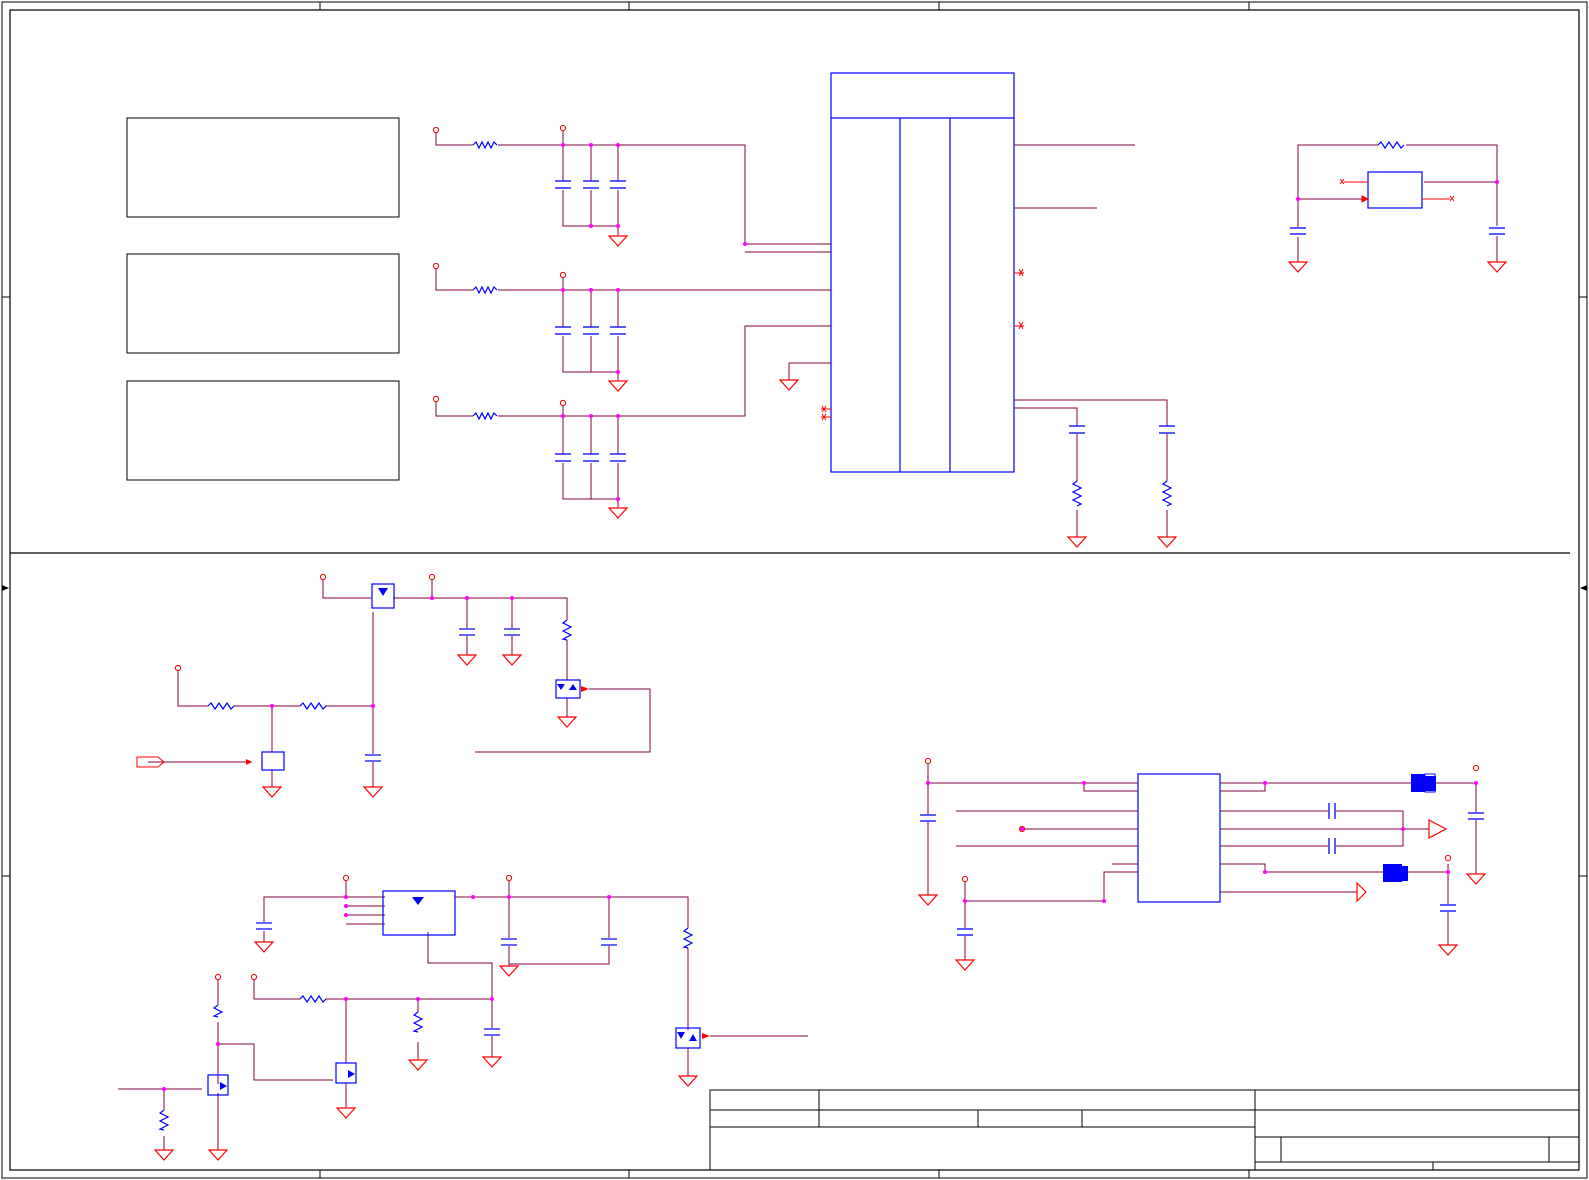  I want to click on off-sheet-arrow-icon, so click(794, 588).